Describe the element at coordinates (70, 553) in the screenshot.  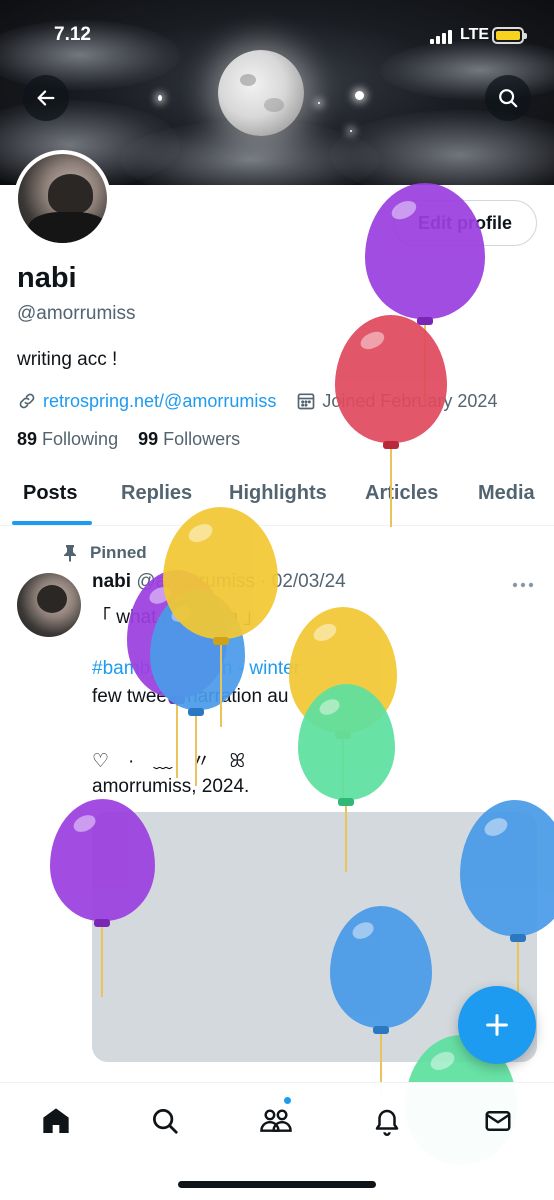
I see `pin-icon` at that location.